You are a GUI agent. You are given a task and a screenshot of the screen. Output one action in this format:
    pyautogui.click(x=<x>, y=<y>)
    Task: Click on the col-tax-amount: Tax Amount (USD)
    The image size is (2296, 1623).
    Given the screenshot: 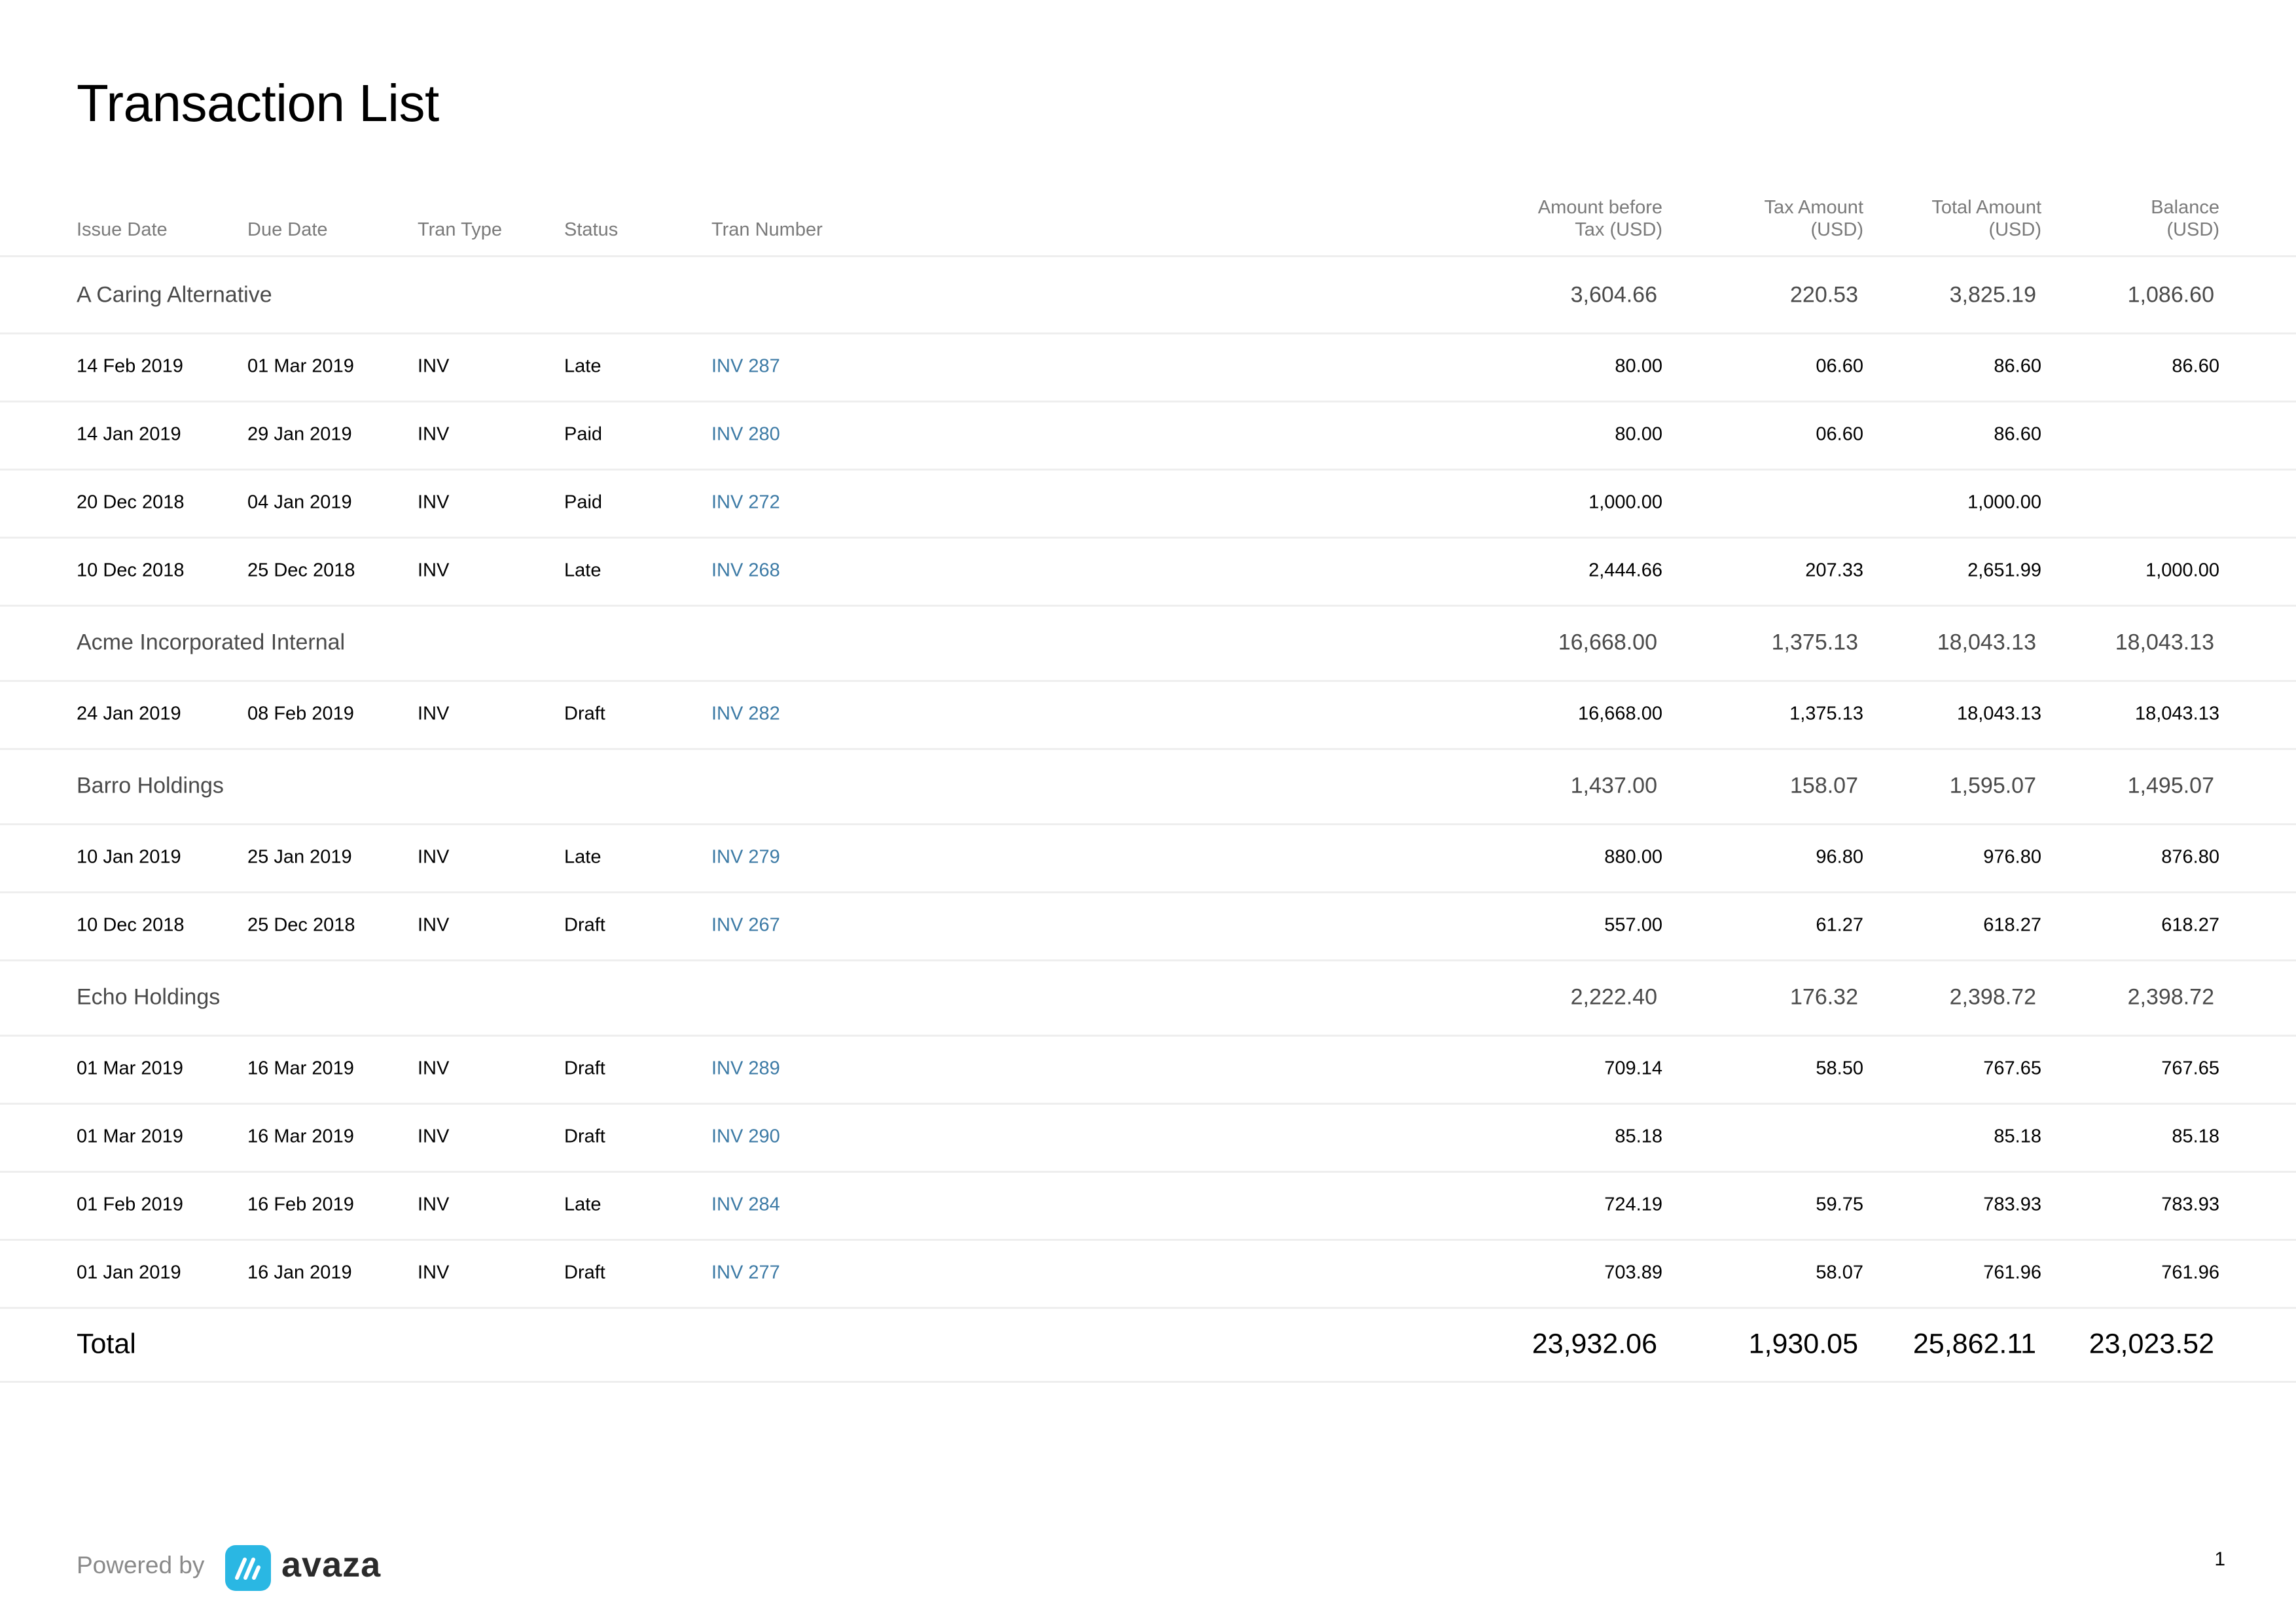 What is the action you would take?
    pyautogui.click(x=1813, y=218)
    